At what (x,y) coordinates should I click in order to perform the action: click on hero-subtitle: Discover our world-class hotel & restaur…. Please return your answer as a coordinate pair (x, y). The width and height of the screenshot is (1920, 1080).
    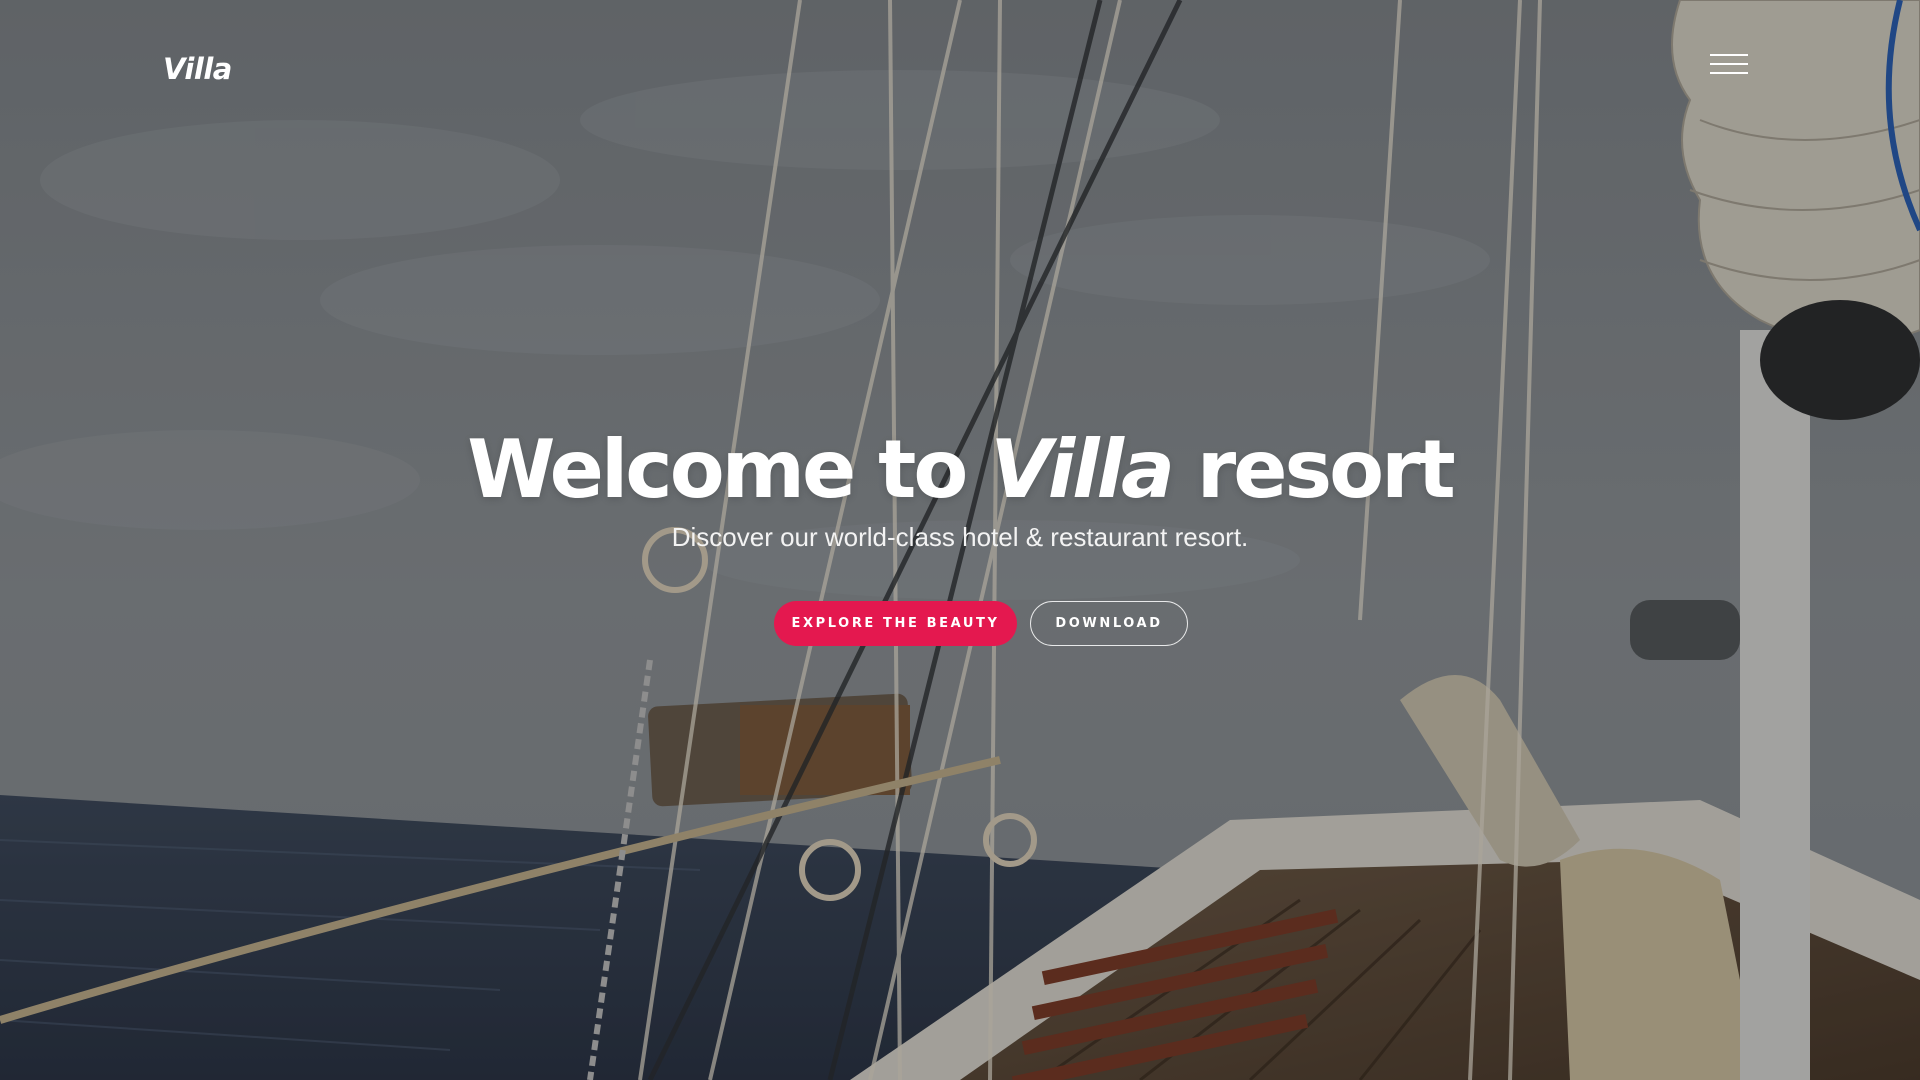
    Looking at the image, I should click on (960, 537).